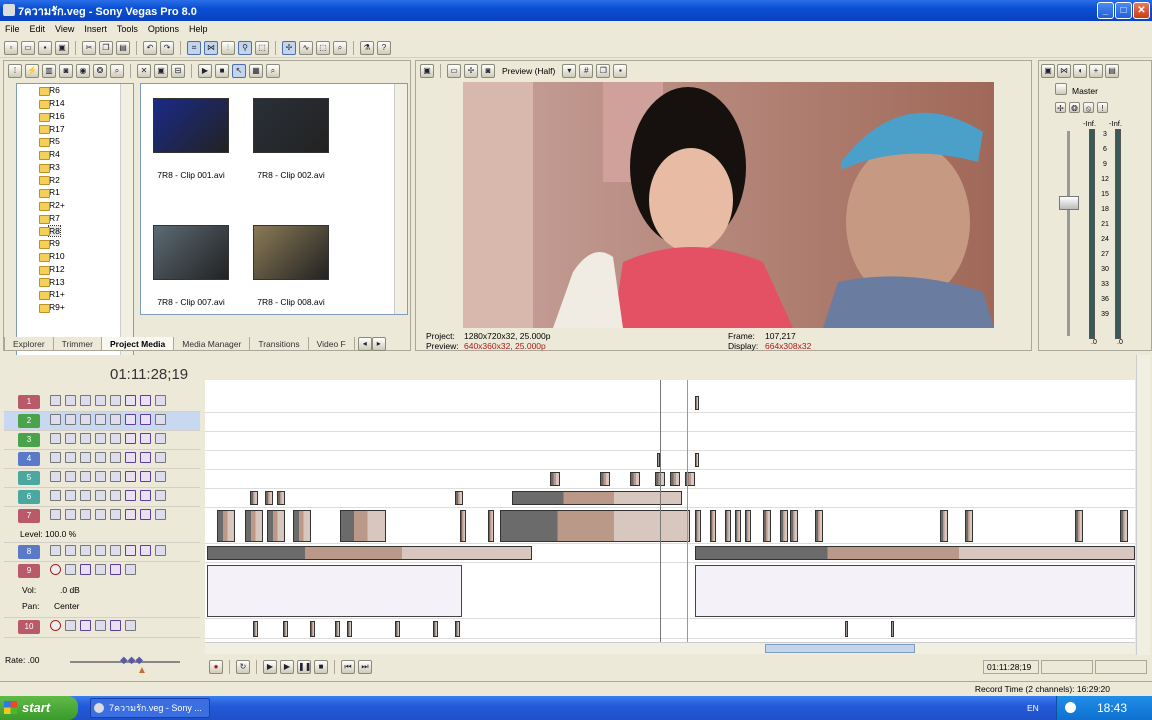 Image resolution: width=1152 pixels, height=720 pixels. Describe the element at coordinates (340, 47) in the screenshot. I see `zoom-tool-icon: ⌕` at that location.